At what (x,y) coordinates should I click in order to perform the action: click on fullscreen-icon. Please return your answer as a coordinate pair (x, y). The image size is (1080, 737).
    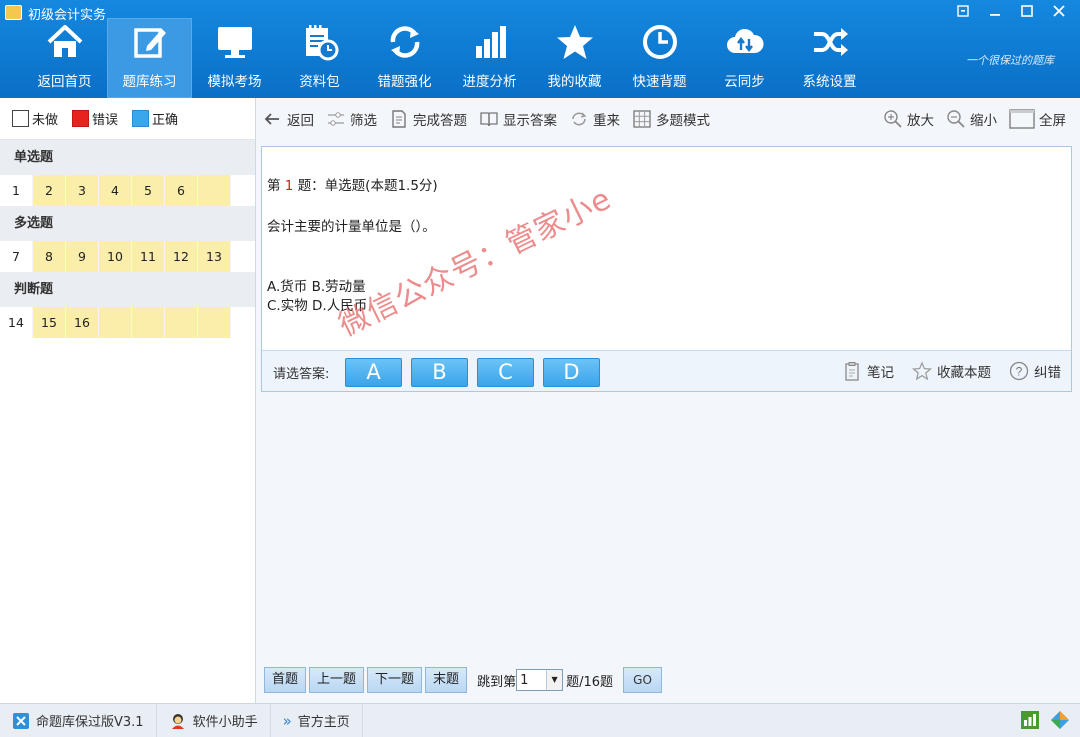
    Looking at the image, I should click on (1022, 119).